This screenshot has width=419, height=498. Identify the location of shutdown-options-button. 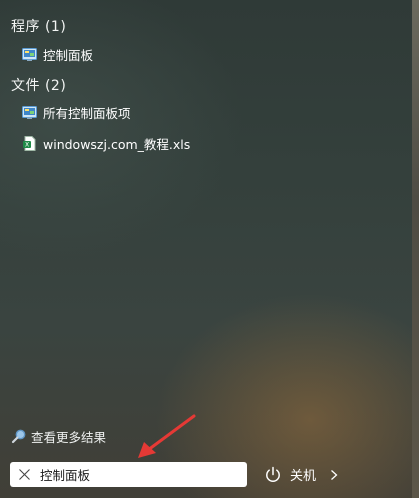
(336, 475).